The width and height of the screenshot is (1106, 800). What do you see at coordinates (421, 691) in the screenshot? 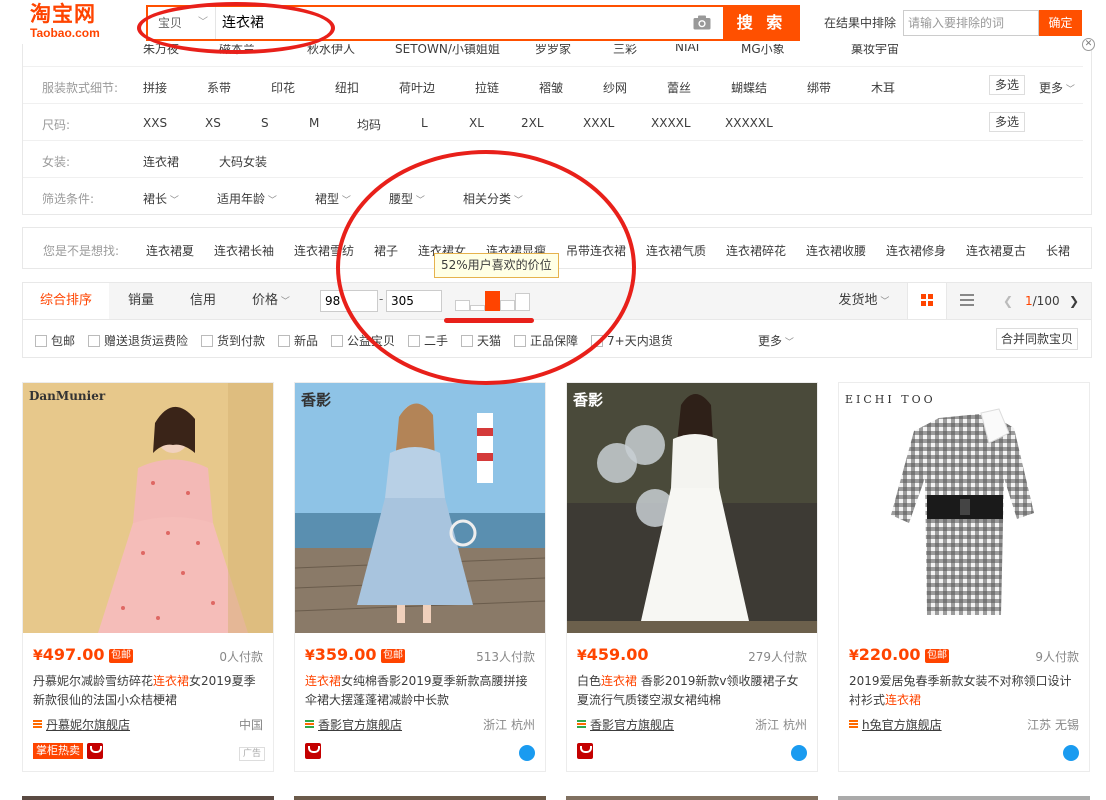
I see `product-title: 连衣裙女纯棉香影2019夏季新款高腰拼接伞裙大摆蓬蓬裙减龄中长款` at bounding box center [421, 691].